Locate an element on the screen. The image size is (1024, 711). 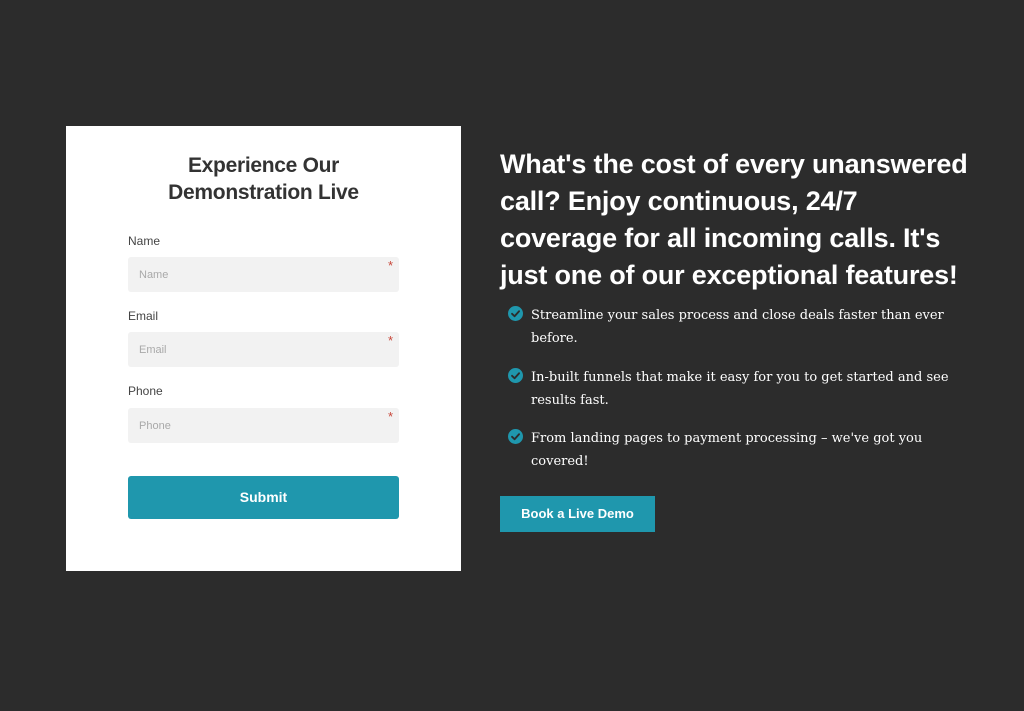
phone-field is located at coordinates (263, 425).